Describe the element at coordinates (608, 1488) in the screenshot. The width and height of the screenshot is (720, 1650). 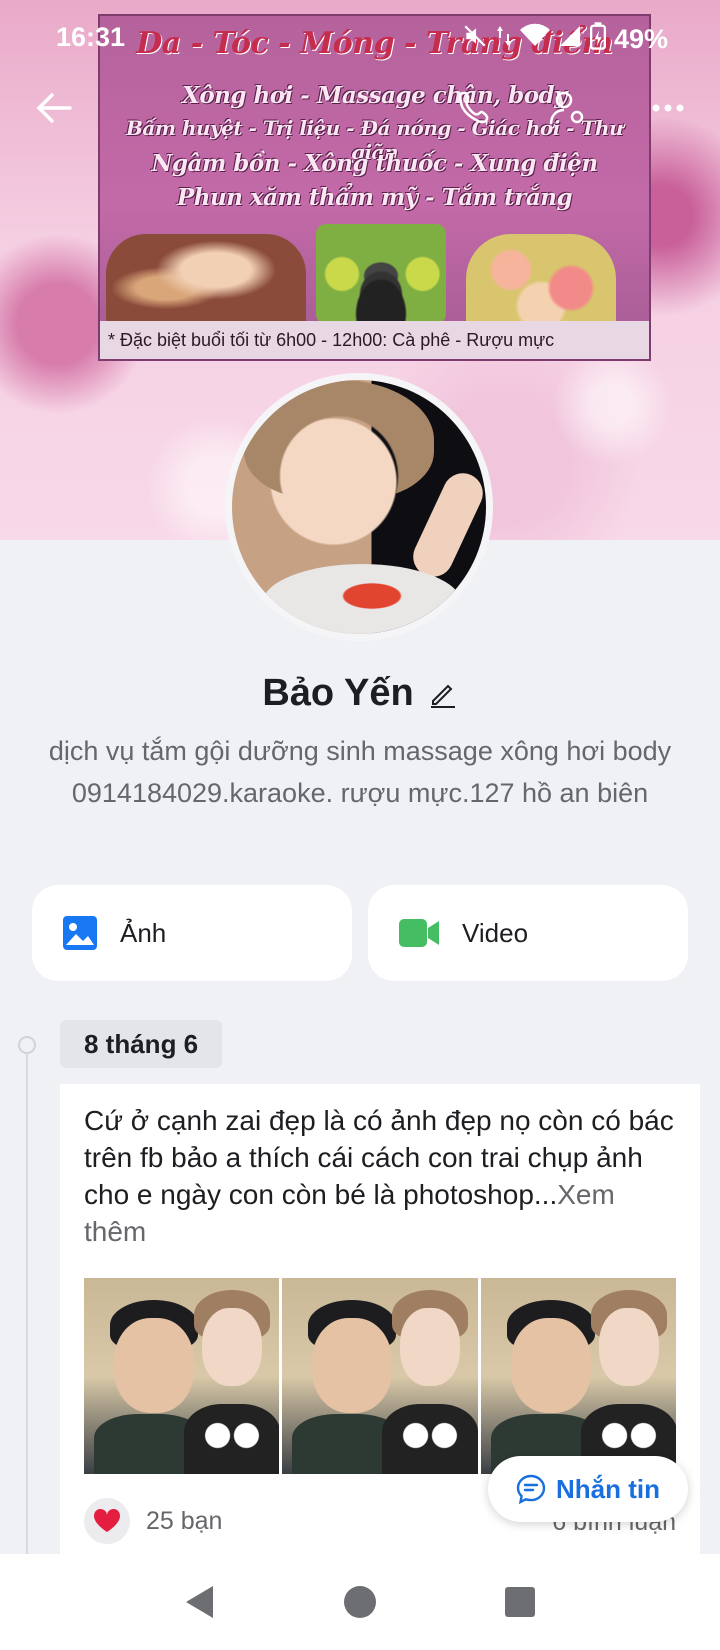
I see `message-label: Nhắn tin` at that location.